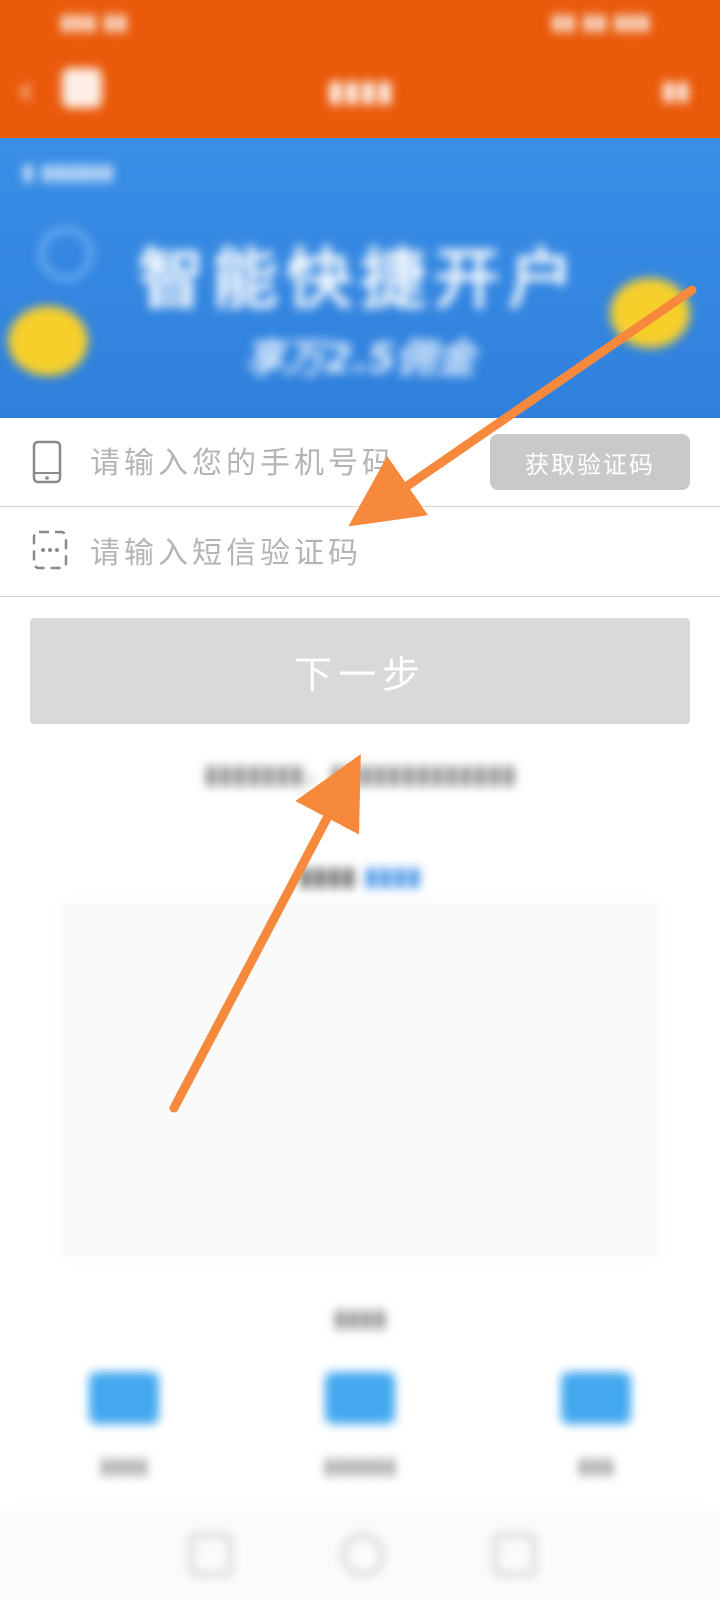 Image resolution: width=720 pixels, height=1600 pixels. What do you see at coordinates (265, 933) in the screenshot?
I see `arrow-to-next-button` at bounding box center [265, 933].